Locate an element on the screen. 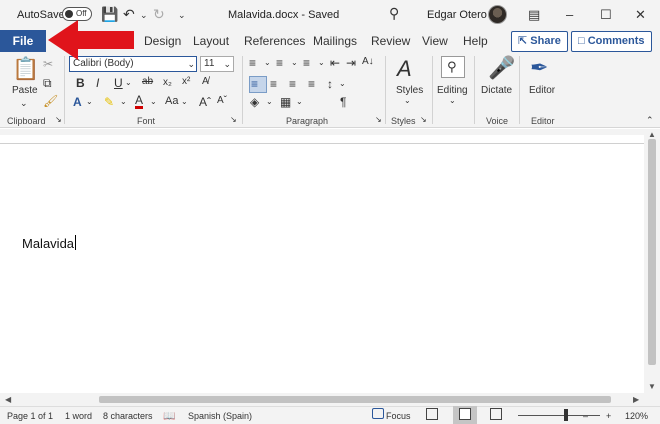 The width and height of the screenshot is (660, 424). tab-help: Help is located at coordinates (475, 41).